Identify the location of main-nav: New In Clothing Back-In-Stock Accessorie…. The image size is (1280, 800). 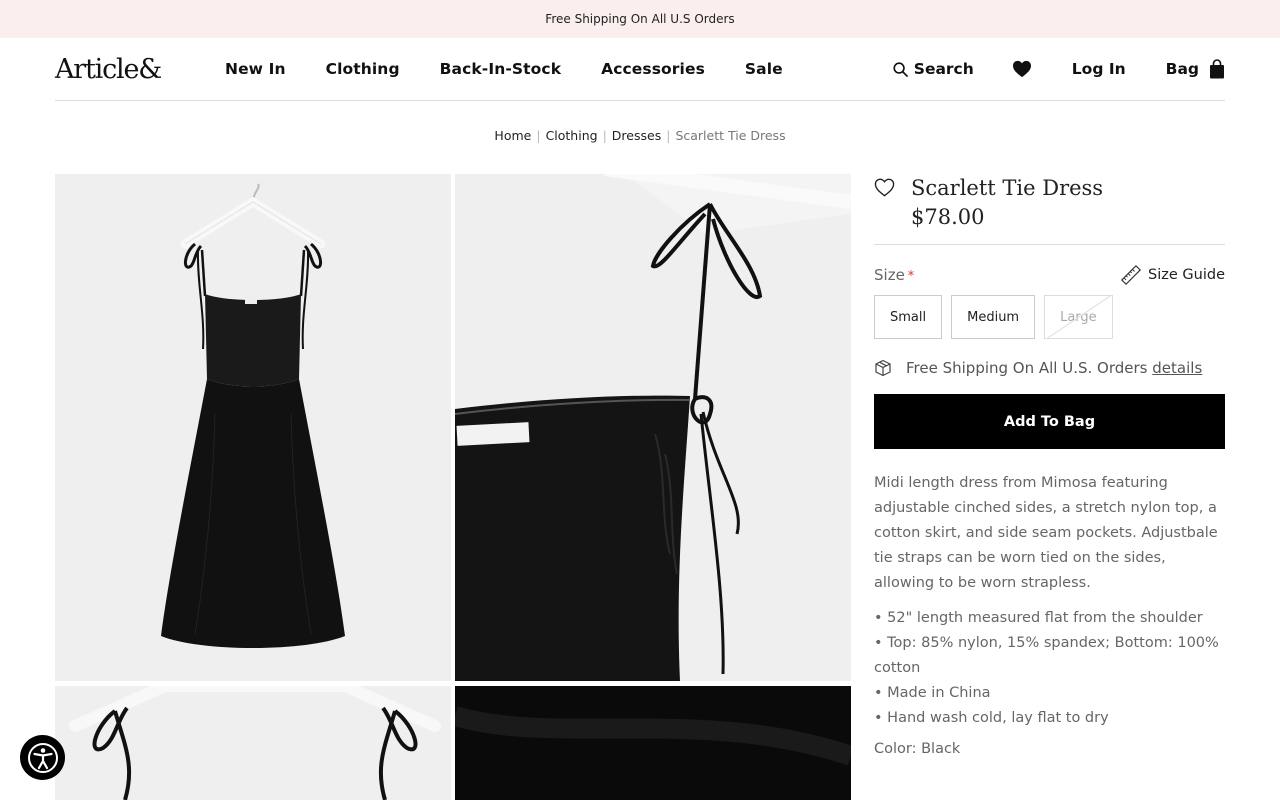
(504, 69).